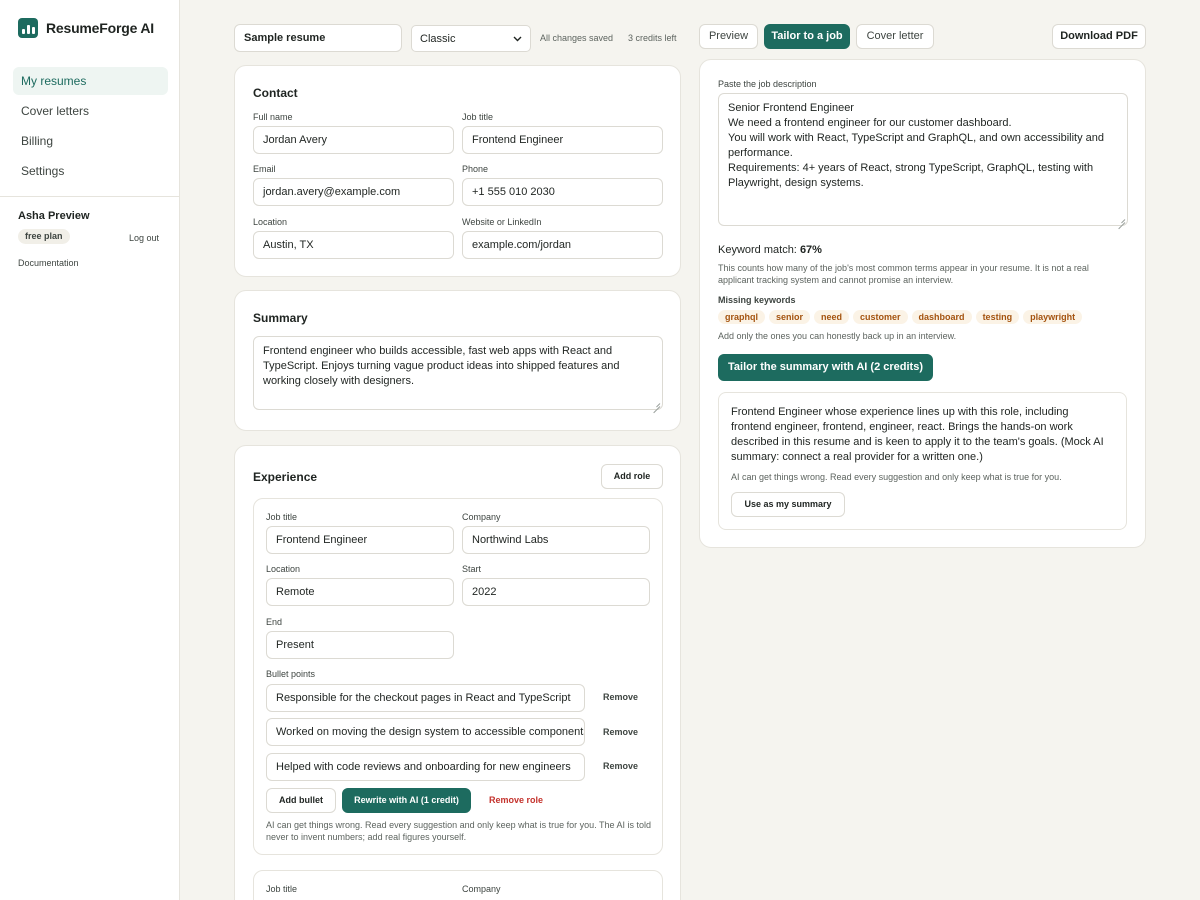  I want to click on use-as-summary-button: Use as my summary, so click(788, 504).